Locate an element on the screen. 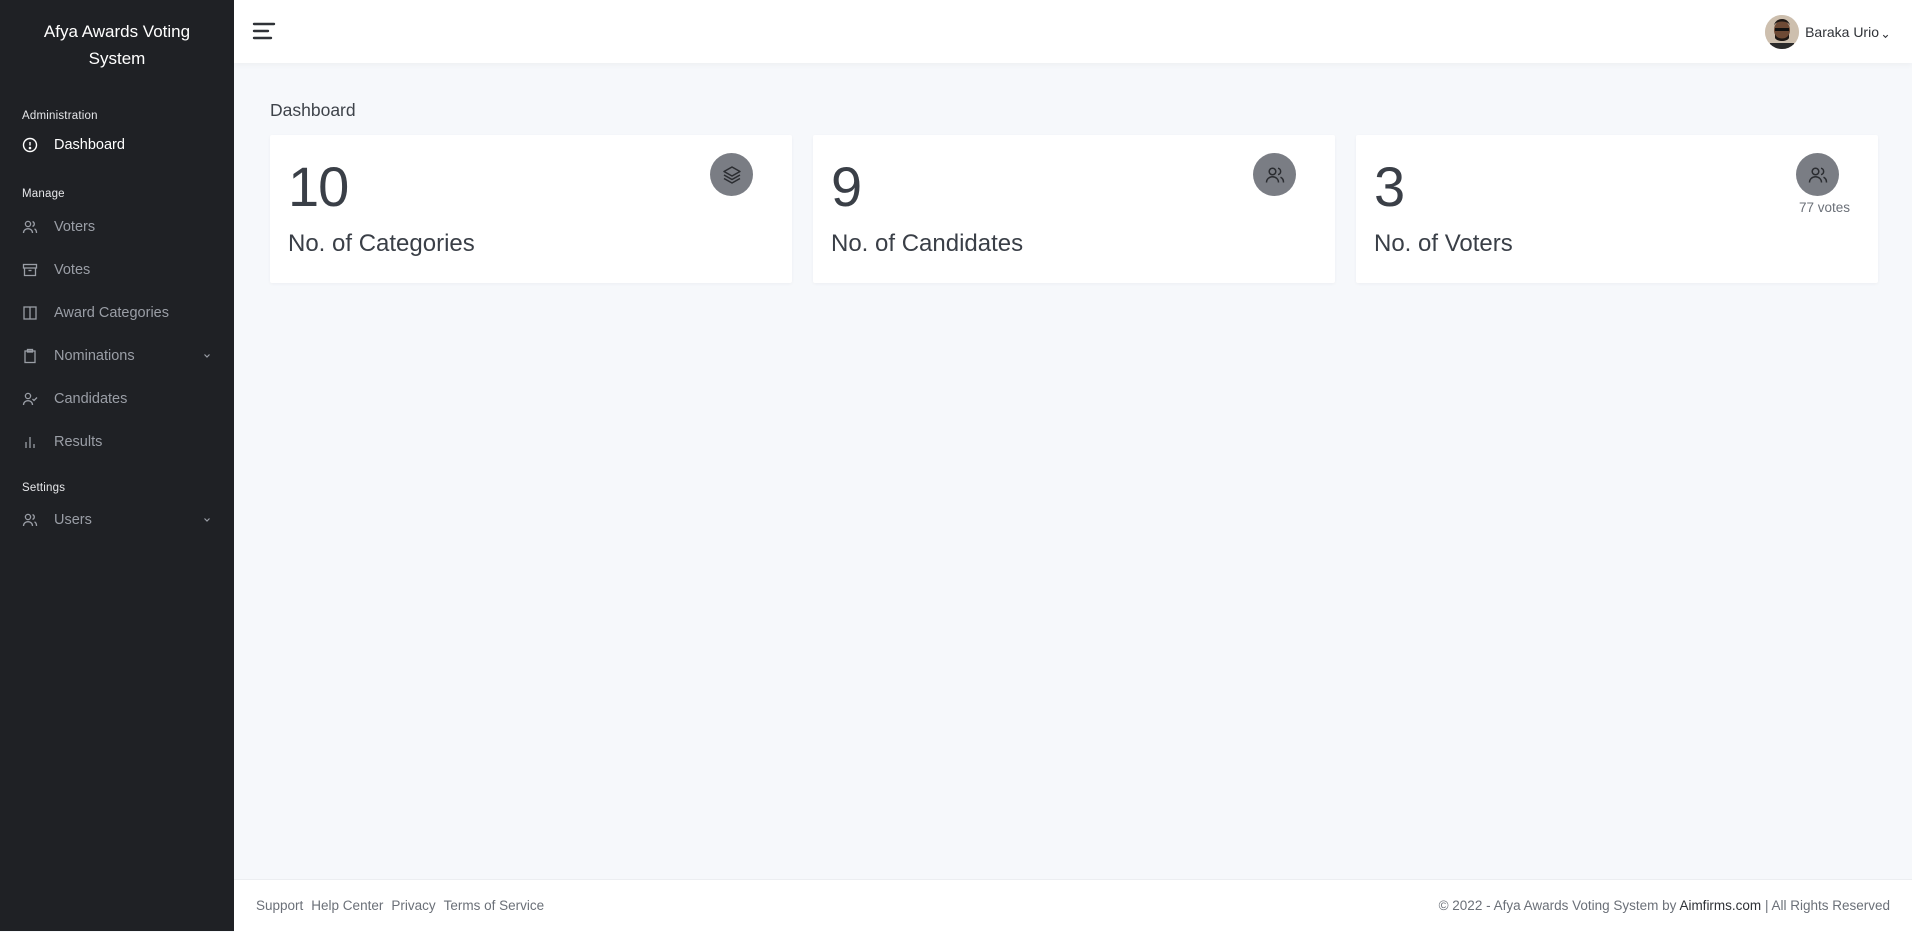 The width and height of the screenshot is (1912, 932). stat-label: No. of Candidates is located at coordinates (927, 243).